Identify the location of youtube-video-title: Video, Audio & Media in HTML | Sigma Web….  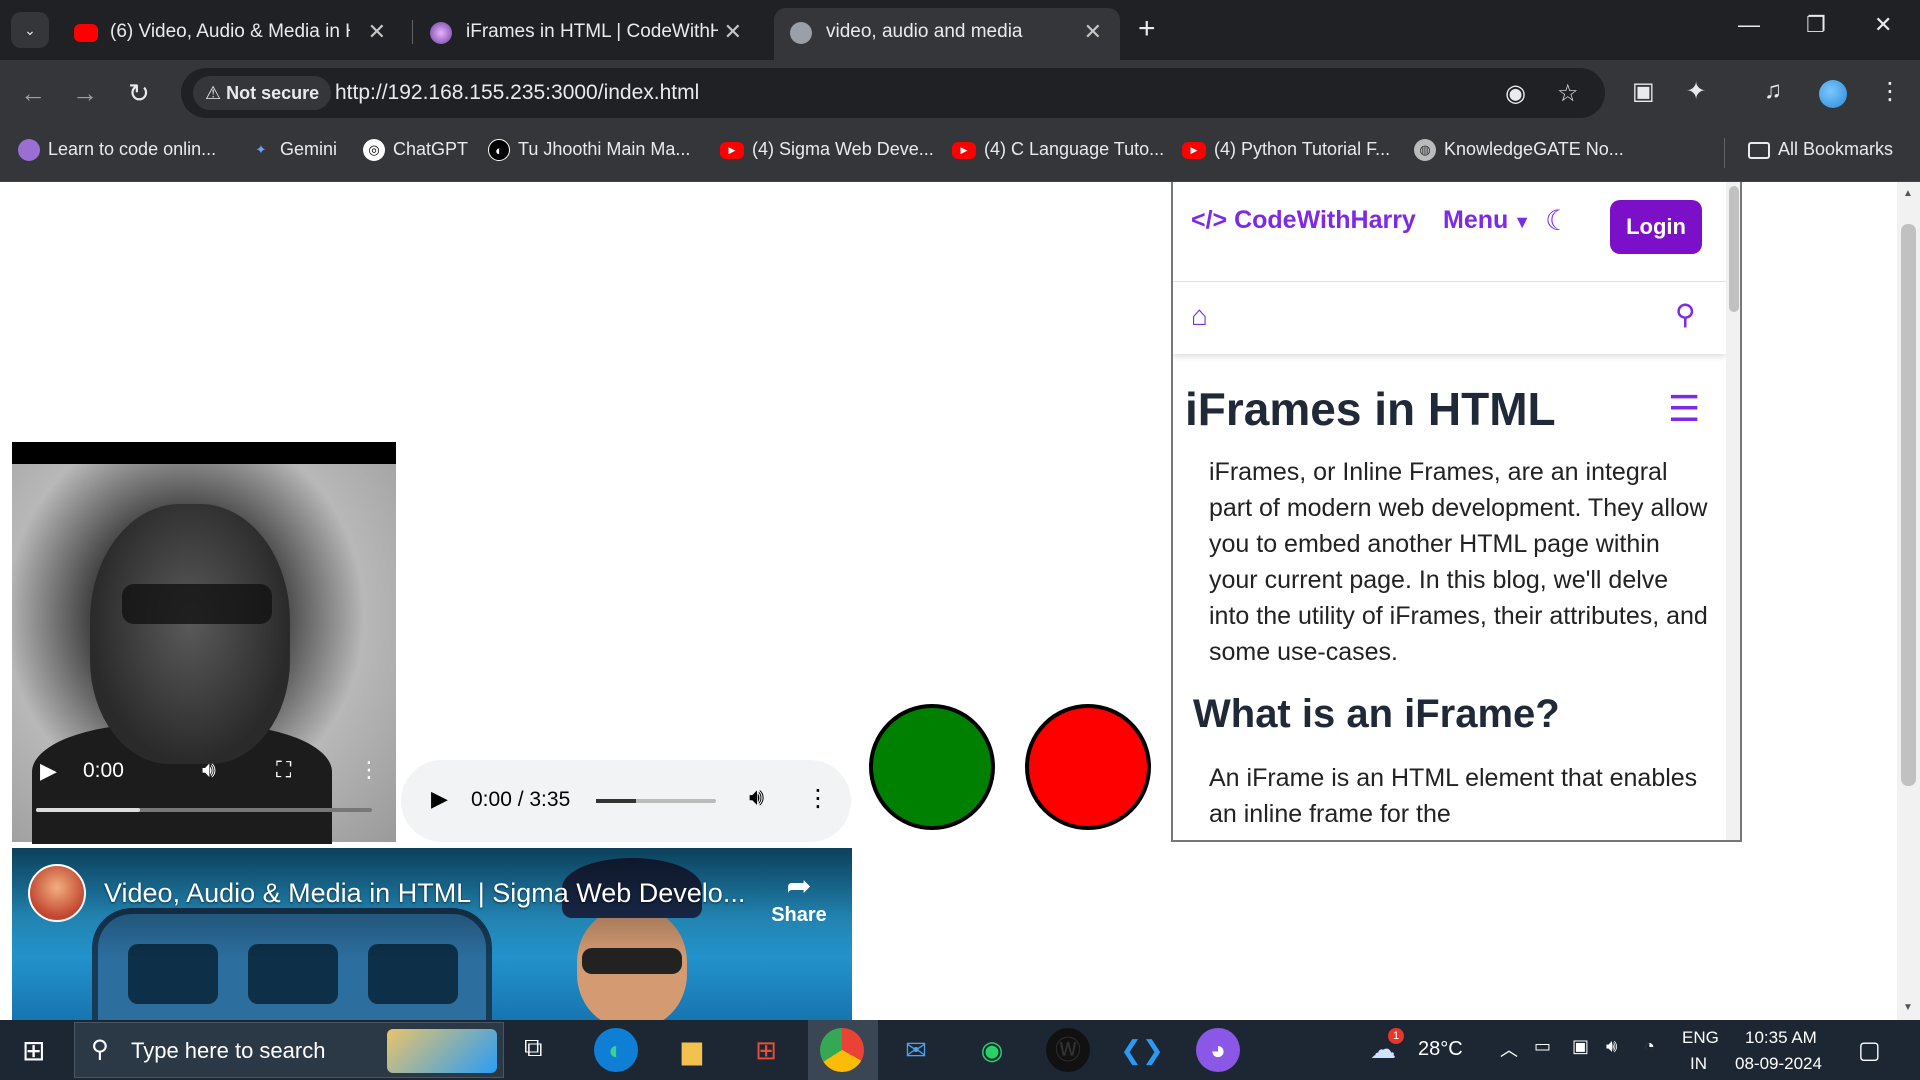
(424, 893).